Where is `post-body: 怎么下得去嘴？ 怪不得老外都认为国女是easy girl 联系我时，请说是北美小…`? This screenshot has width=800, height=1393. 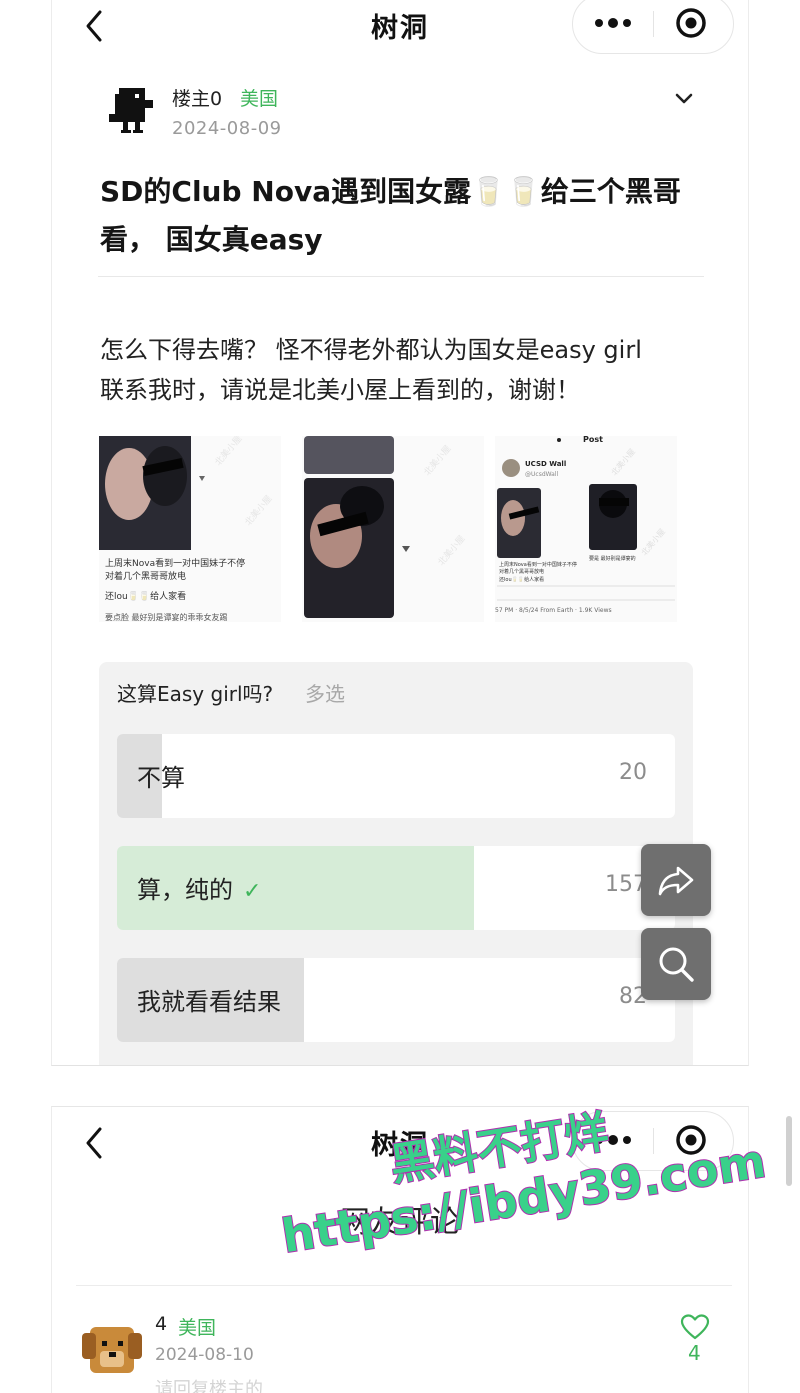 post-body: 怎么下得去嘴？ 怪不得老外都认为国女是easy girl 联系我时，请说是北美小… is located at coordinates (405, 370).